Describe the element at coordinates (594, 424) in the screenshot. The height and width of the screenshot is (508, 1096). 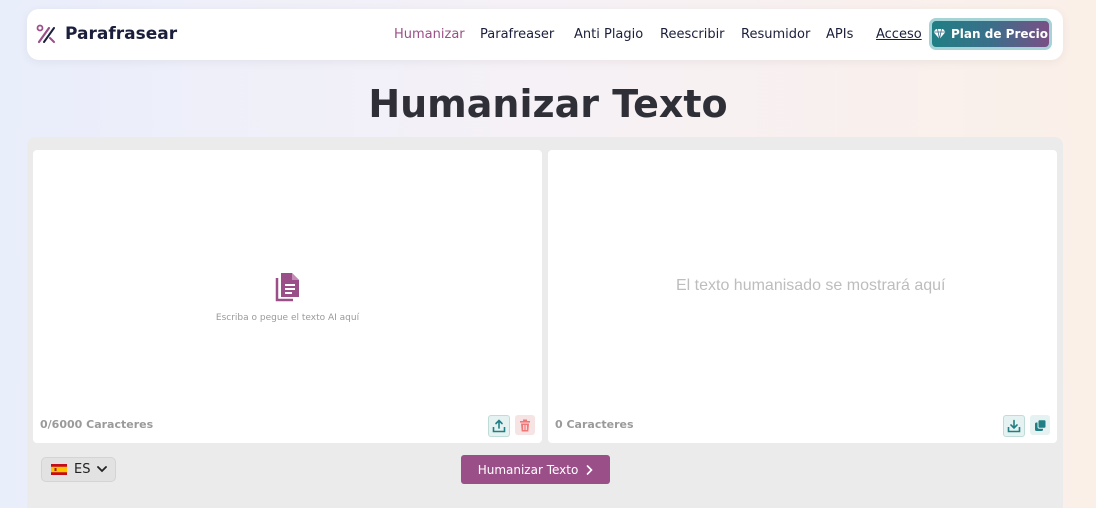
I see `output-char-count: 0 Caracteres` at that location.